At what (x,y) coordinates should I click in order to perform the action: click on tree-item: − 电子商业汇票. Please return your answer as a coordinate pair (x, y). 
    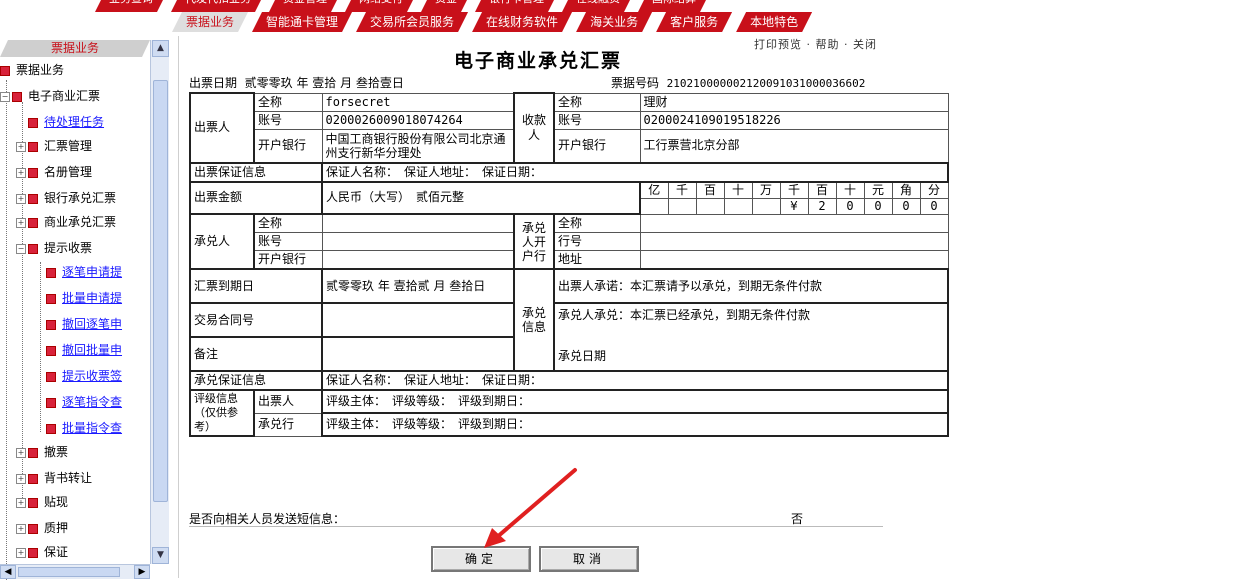
    Looking at the image, I should click on (50, 96).